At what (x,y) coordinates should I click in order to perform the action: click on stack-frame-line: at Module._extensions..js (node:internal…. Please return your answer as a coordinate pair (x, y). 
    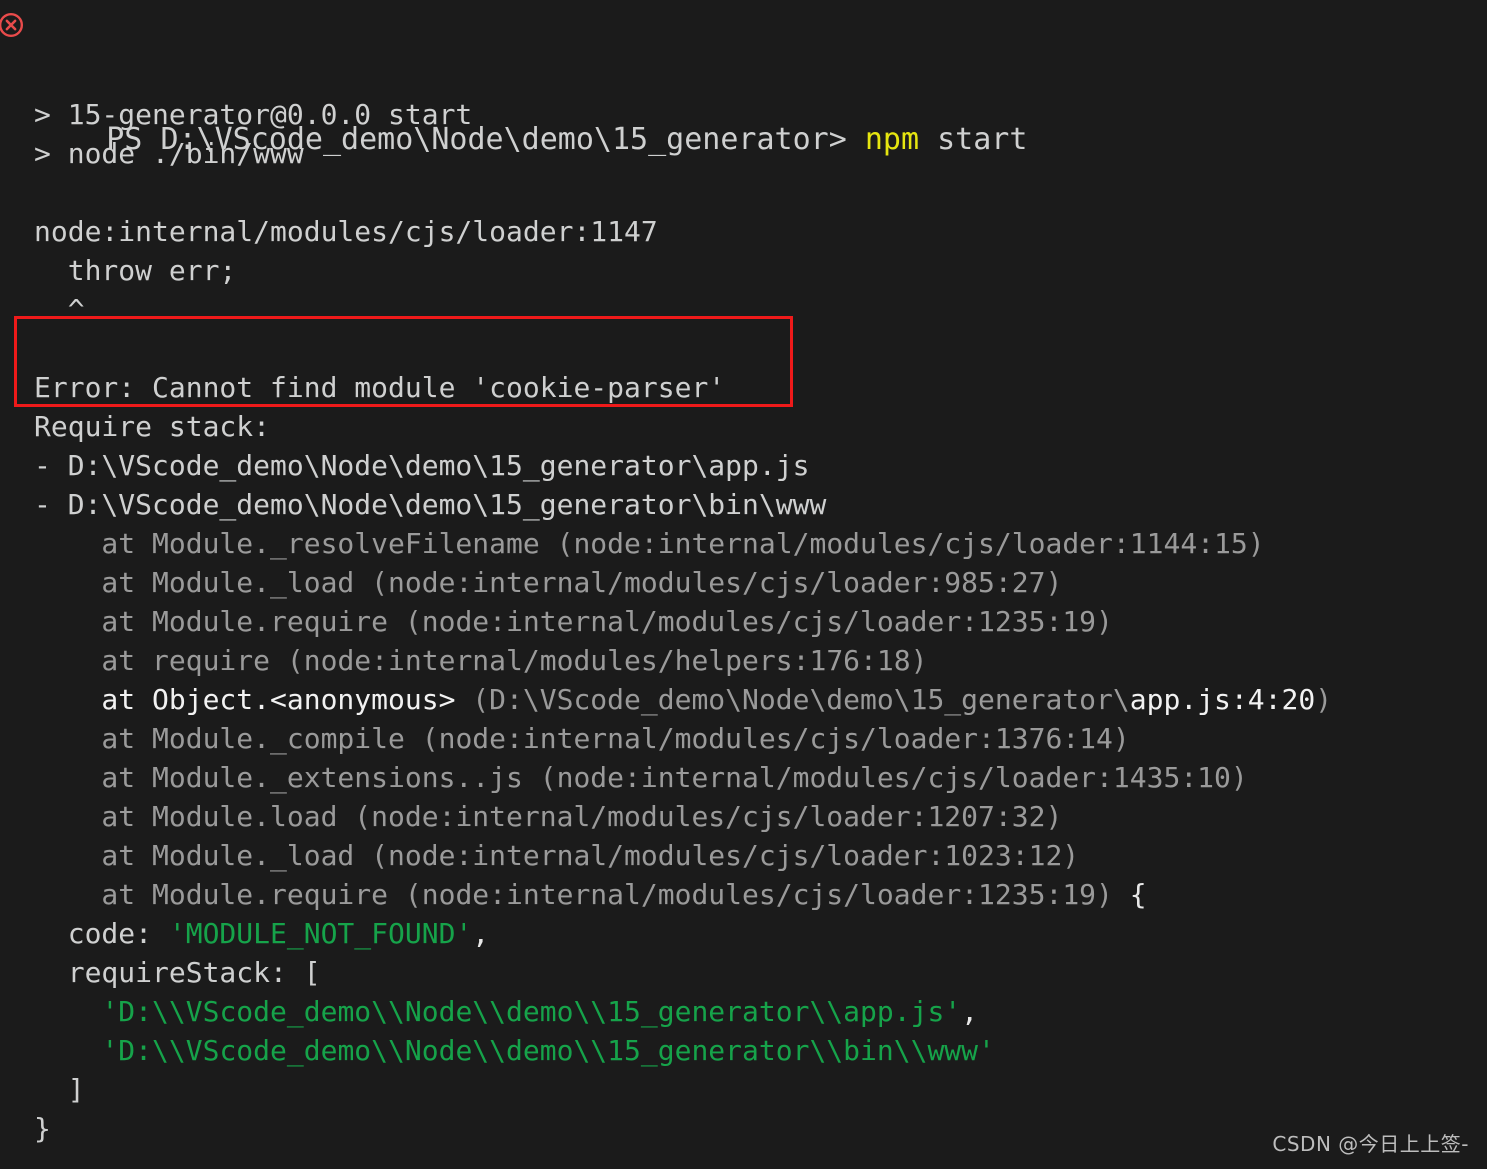
    Looking at the image, I should click on (743, 777).